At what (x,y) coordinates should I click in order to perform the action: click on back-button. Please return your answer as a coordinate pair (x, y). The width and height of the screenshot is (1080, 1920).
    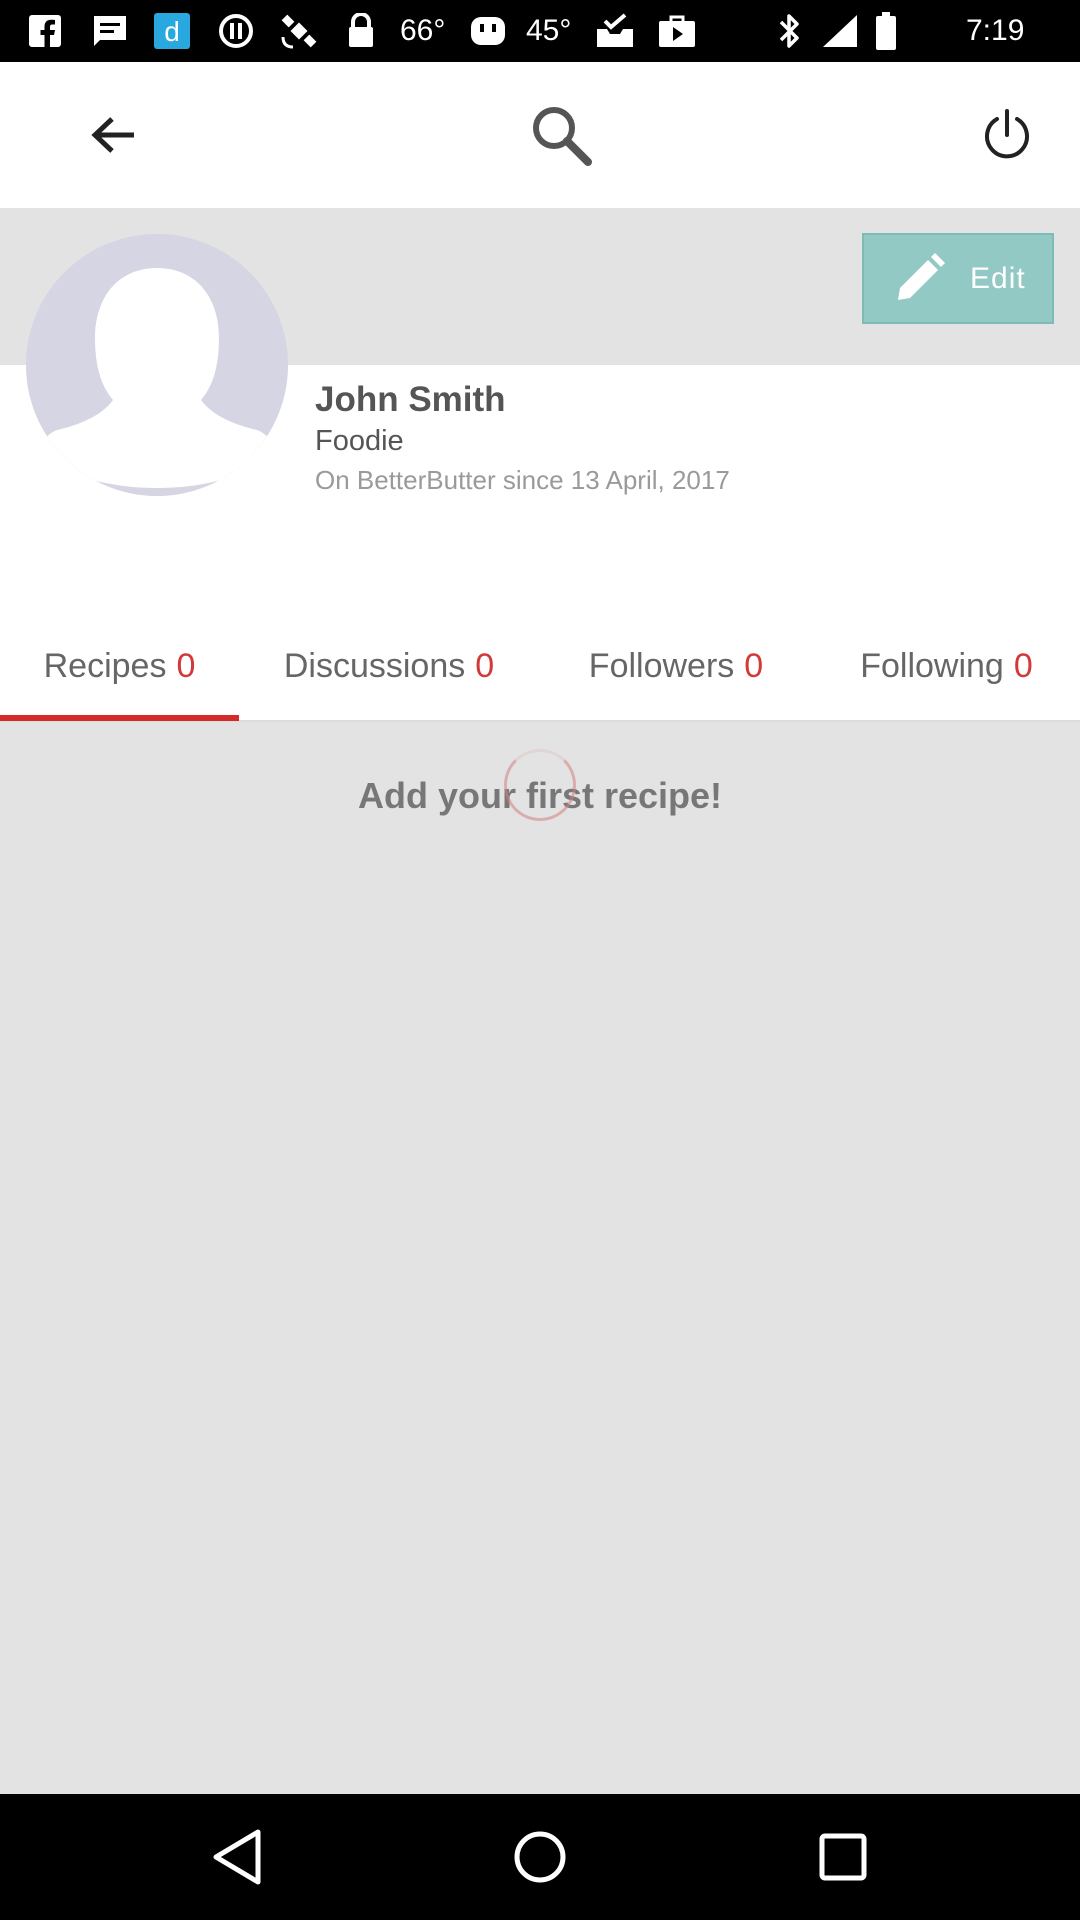
    Looking at the image, I should click on (113, 135).